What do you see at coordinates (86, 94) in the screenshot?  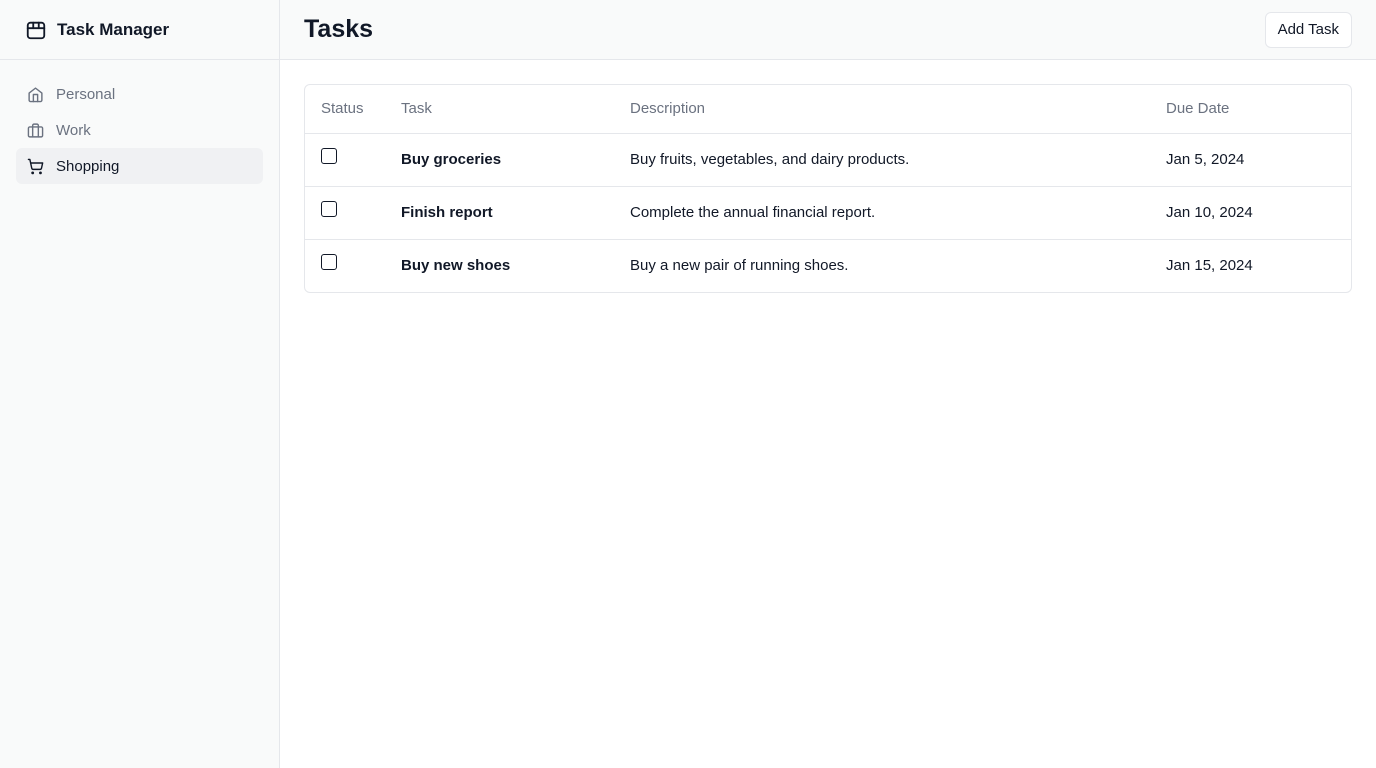 I see `sidebar-item-label: Personal` at bounding box center [86, 94].